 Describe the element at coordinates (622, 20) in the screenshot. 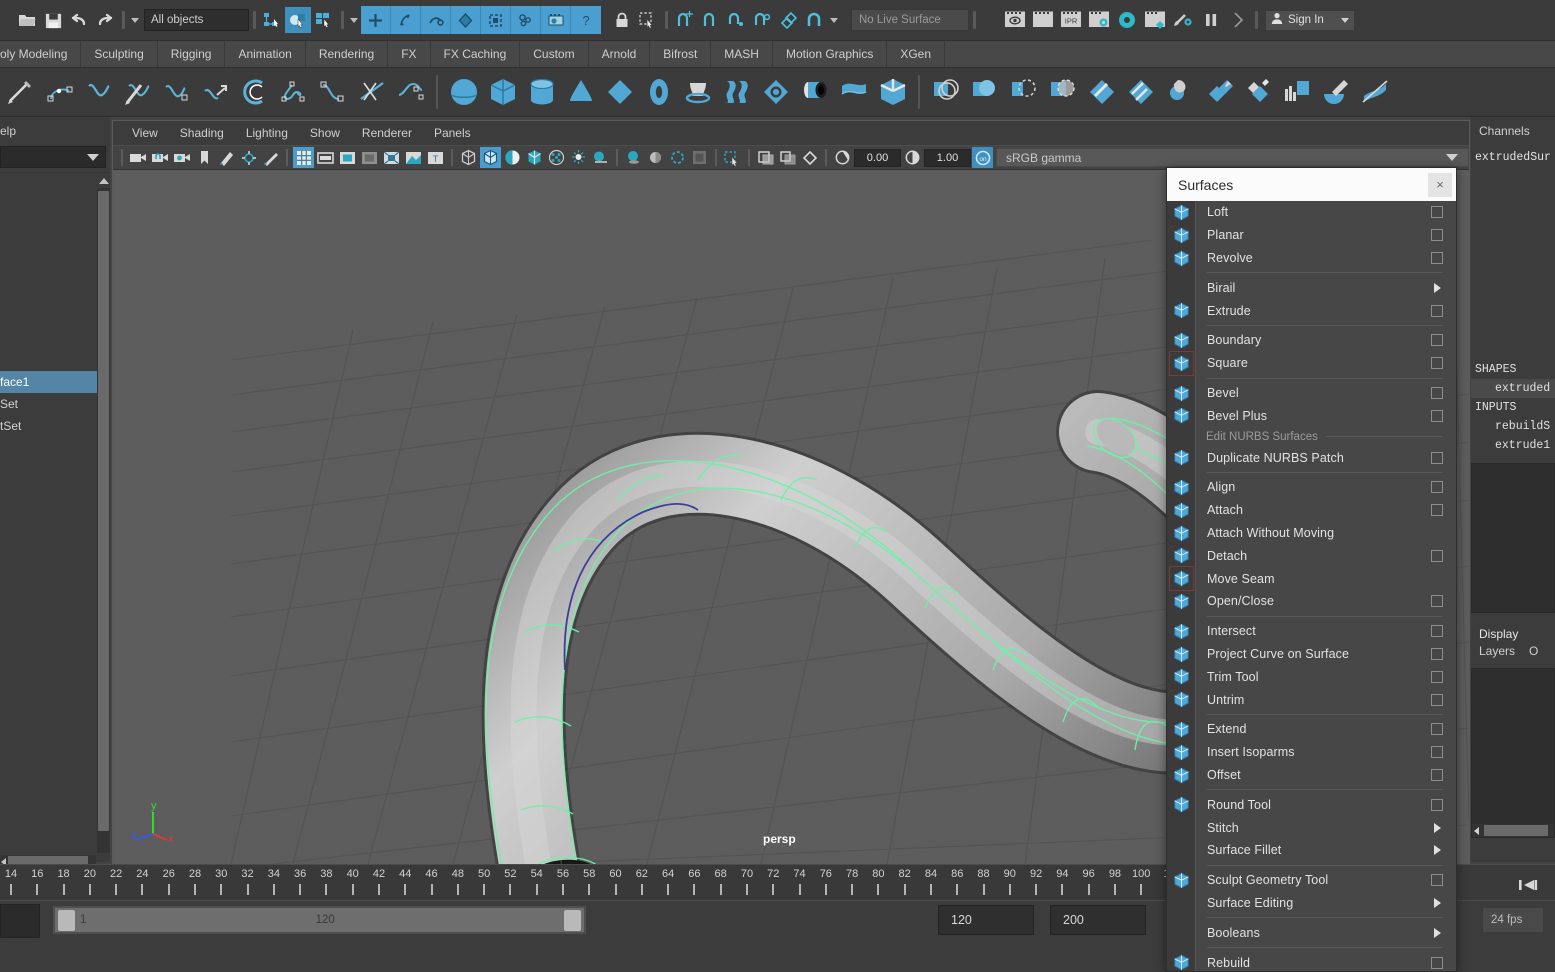

I see `lock-icon` at that location.